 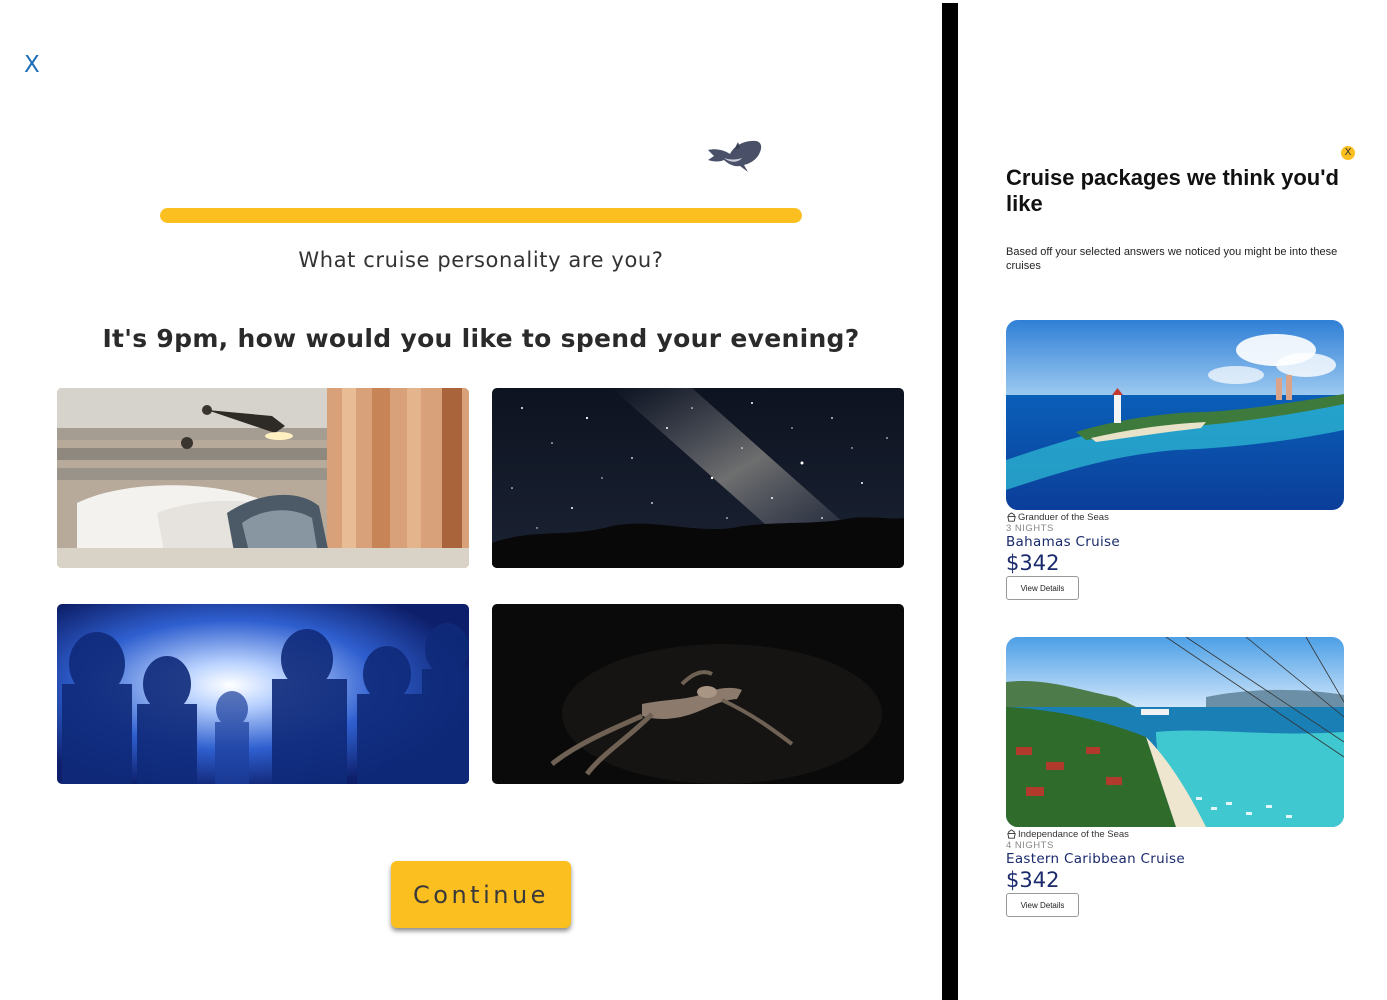 I want to click on bahamas-lighthouse-island-photo, so click(x=1175, y=415).